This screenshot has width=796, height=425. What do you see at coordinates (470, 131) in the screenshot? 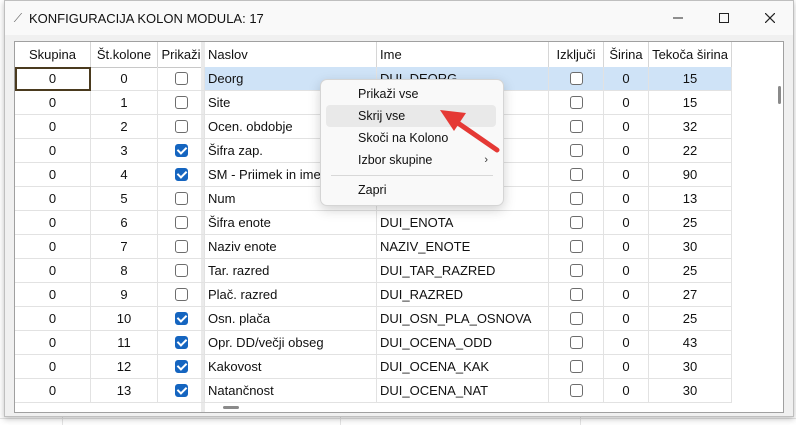
I see `annotation-arrow-icon` at bounding box center [470, 131].